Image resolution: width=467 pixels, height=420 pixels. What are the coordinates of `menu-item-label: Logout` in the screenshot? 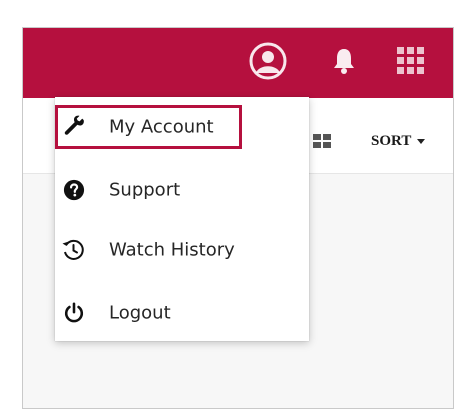 It's located at (140, 313).